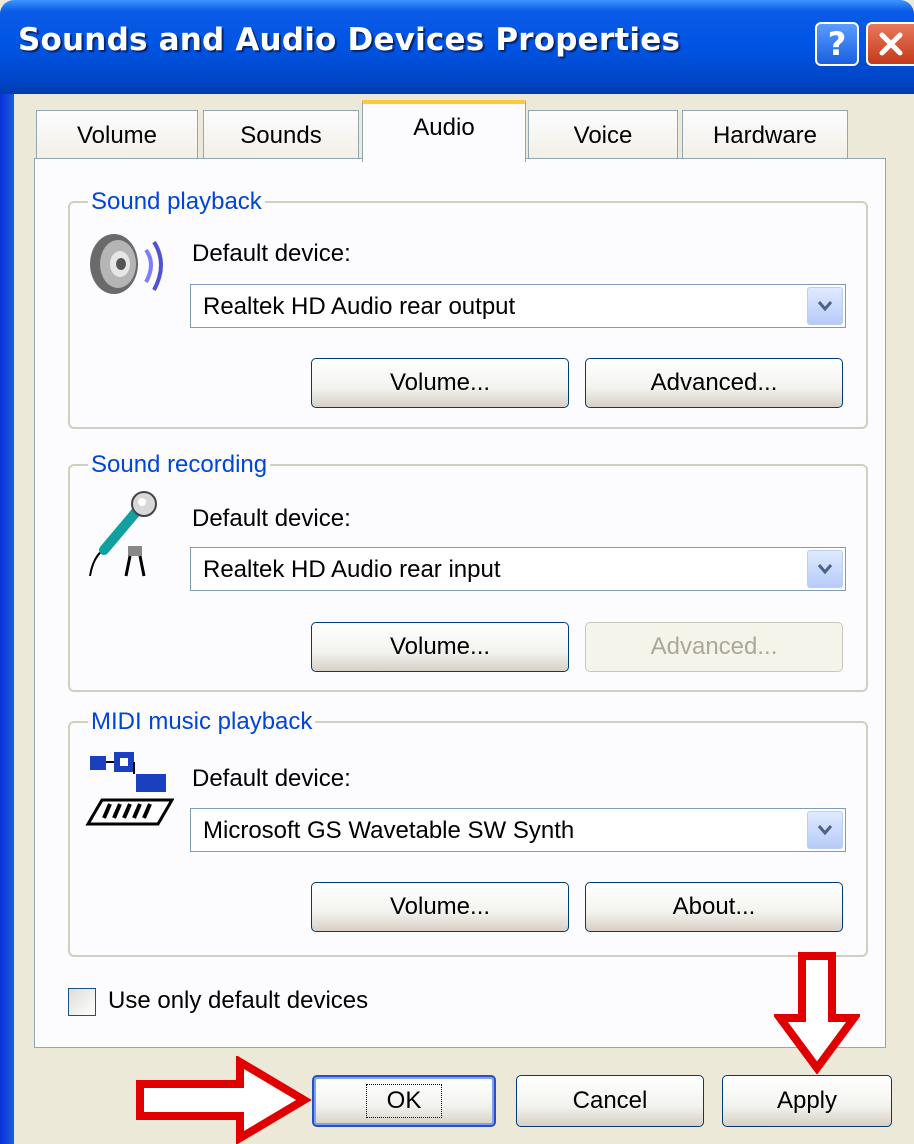 This screenshot has height=1144, width=914. What do you see at coordinates (271, 518) in the screenshot?
I see `recording-device-label: Default device:` at bounding box center [271, 518].